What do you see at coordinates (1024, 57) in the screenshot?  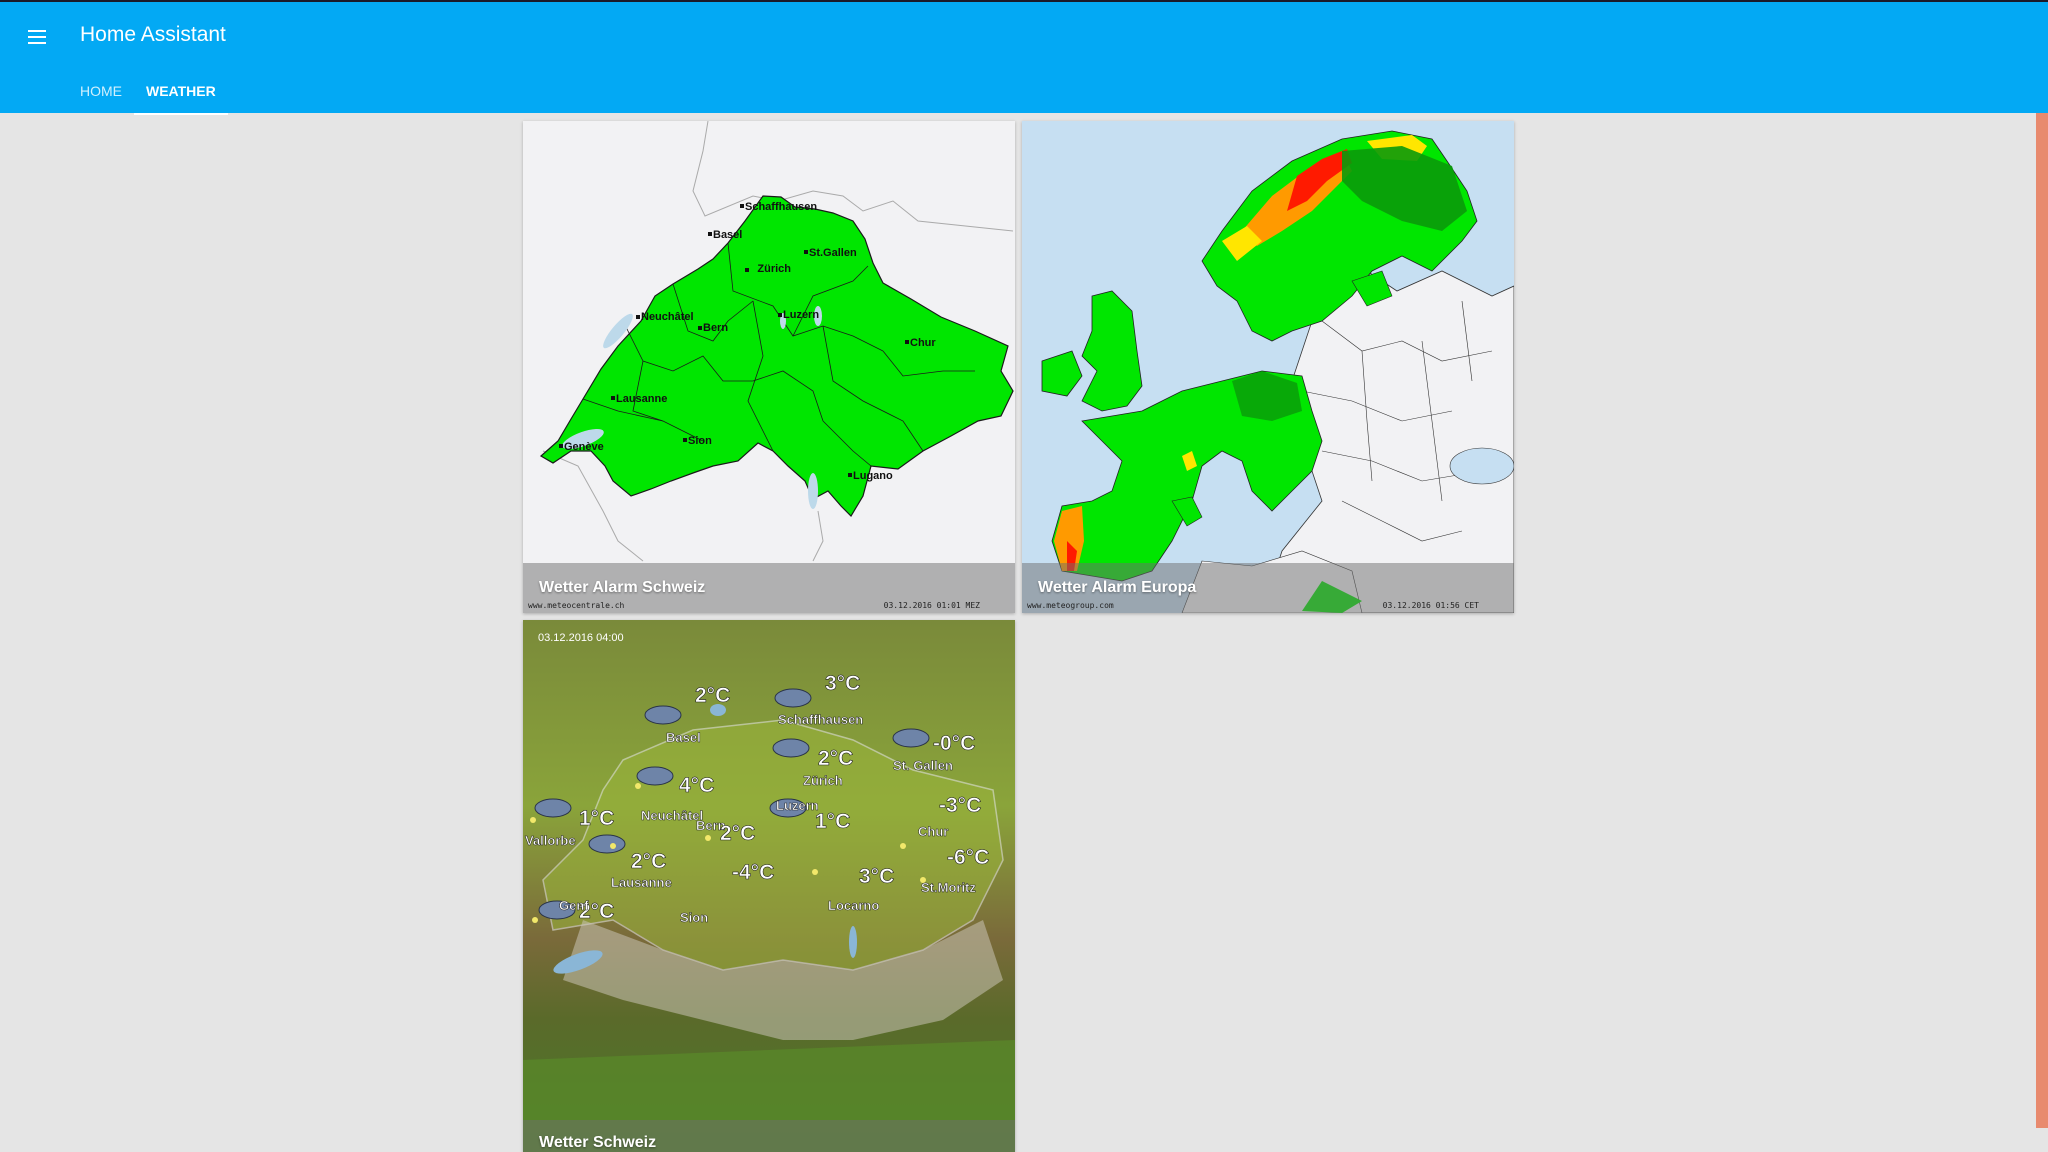 I see `app-header: Home Assistant HOME WEATHER` at bounding box center [1024, 57].